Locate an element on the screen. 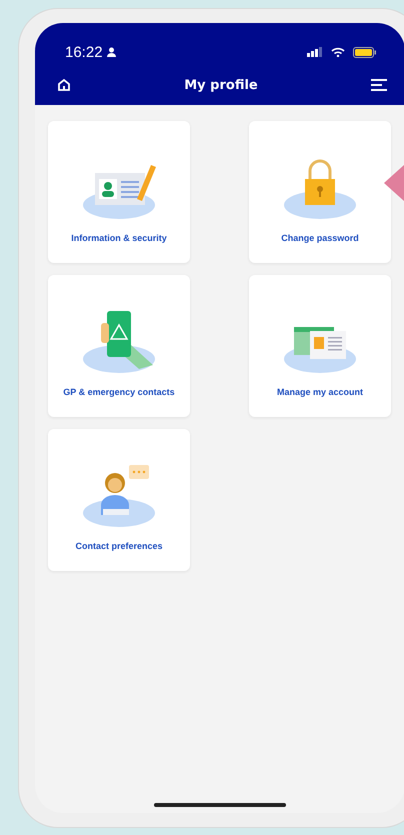 The width and height of the screenshot is (404, 835). menu-icon is located at coordinates (379, 85).